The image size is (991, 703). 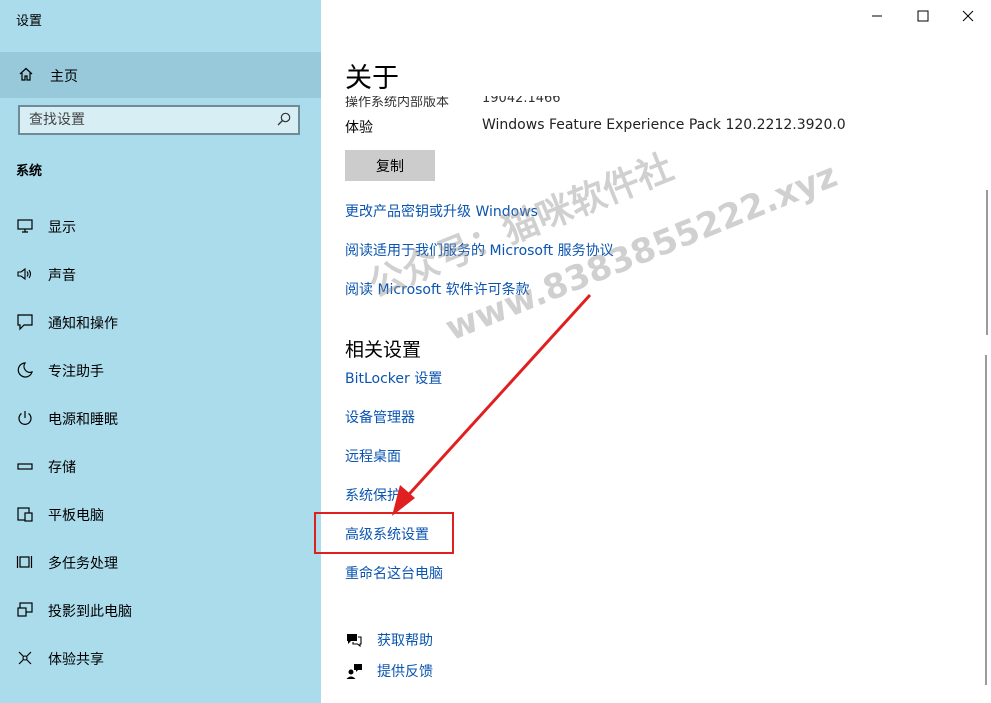 What do you see at coordinates (25, 562) in the screenshot?
I see `multitask-icon` at bounding box center [25, 562].